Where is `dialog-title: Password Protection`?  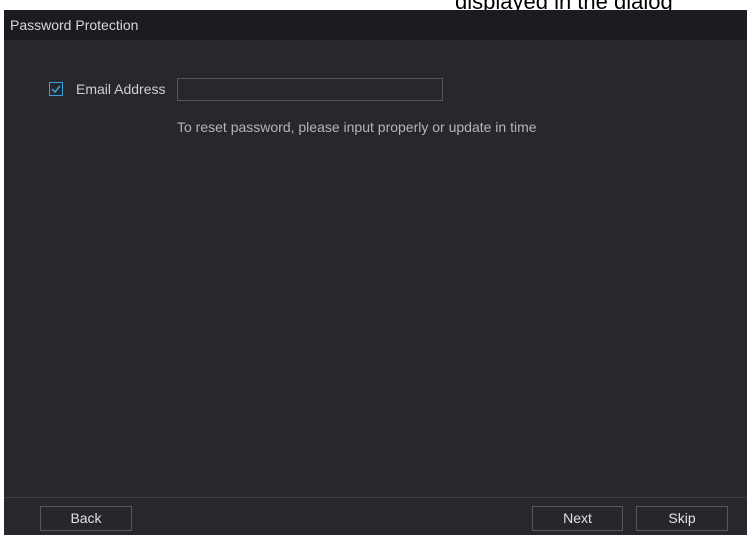
dialog-title: Password Protection is located at coordinates (74, 25).